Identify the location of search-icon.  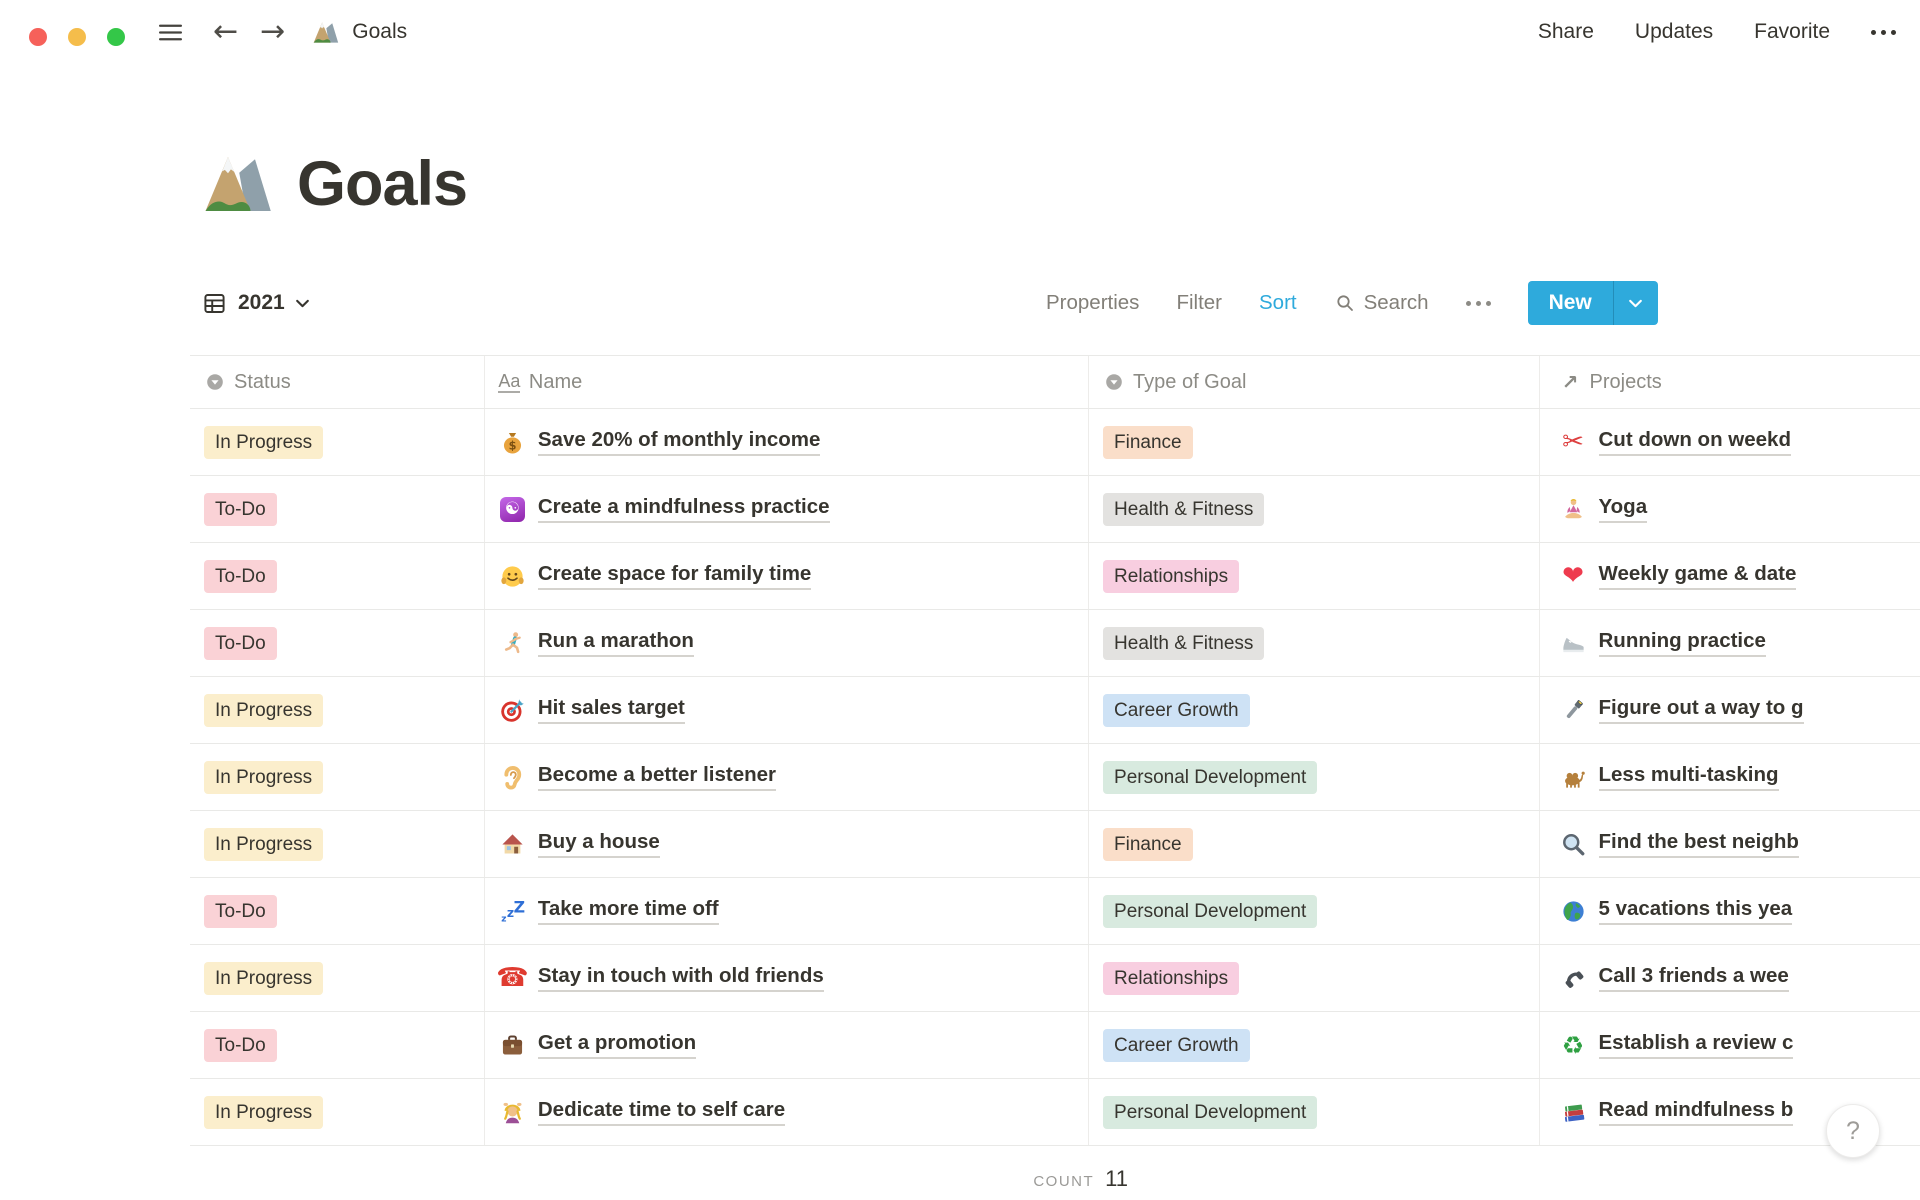
(1345, 303).